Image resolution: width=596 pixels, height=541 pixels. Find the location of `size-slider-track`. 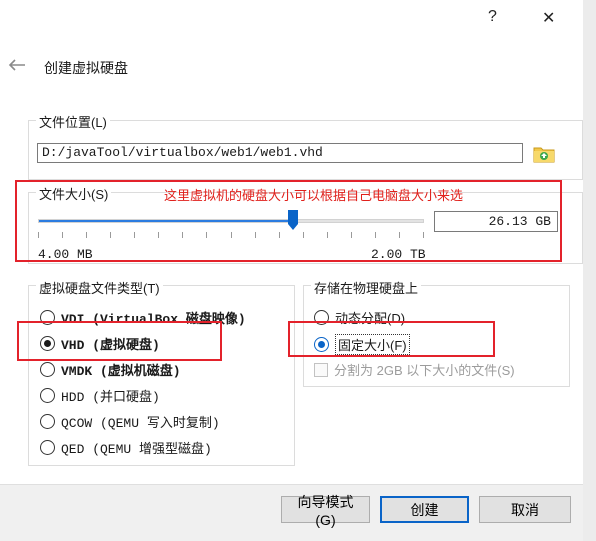

size-slider-track is located at coordinates (231, 221).